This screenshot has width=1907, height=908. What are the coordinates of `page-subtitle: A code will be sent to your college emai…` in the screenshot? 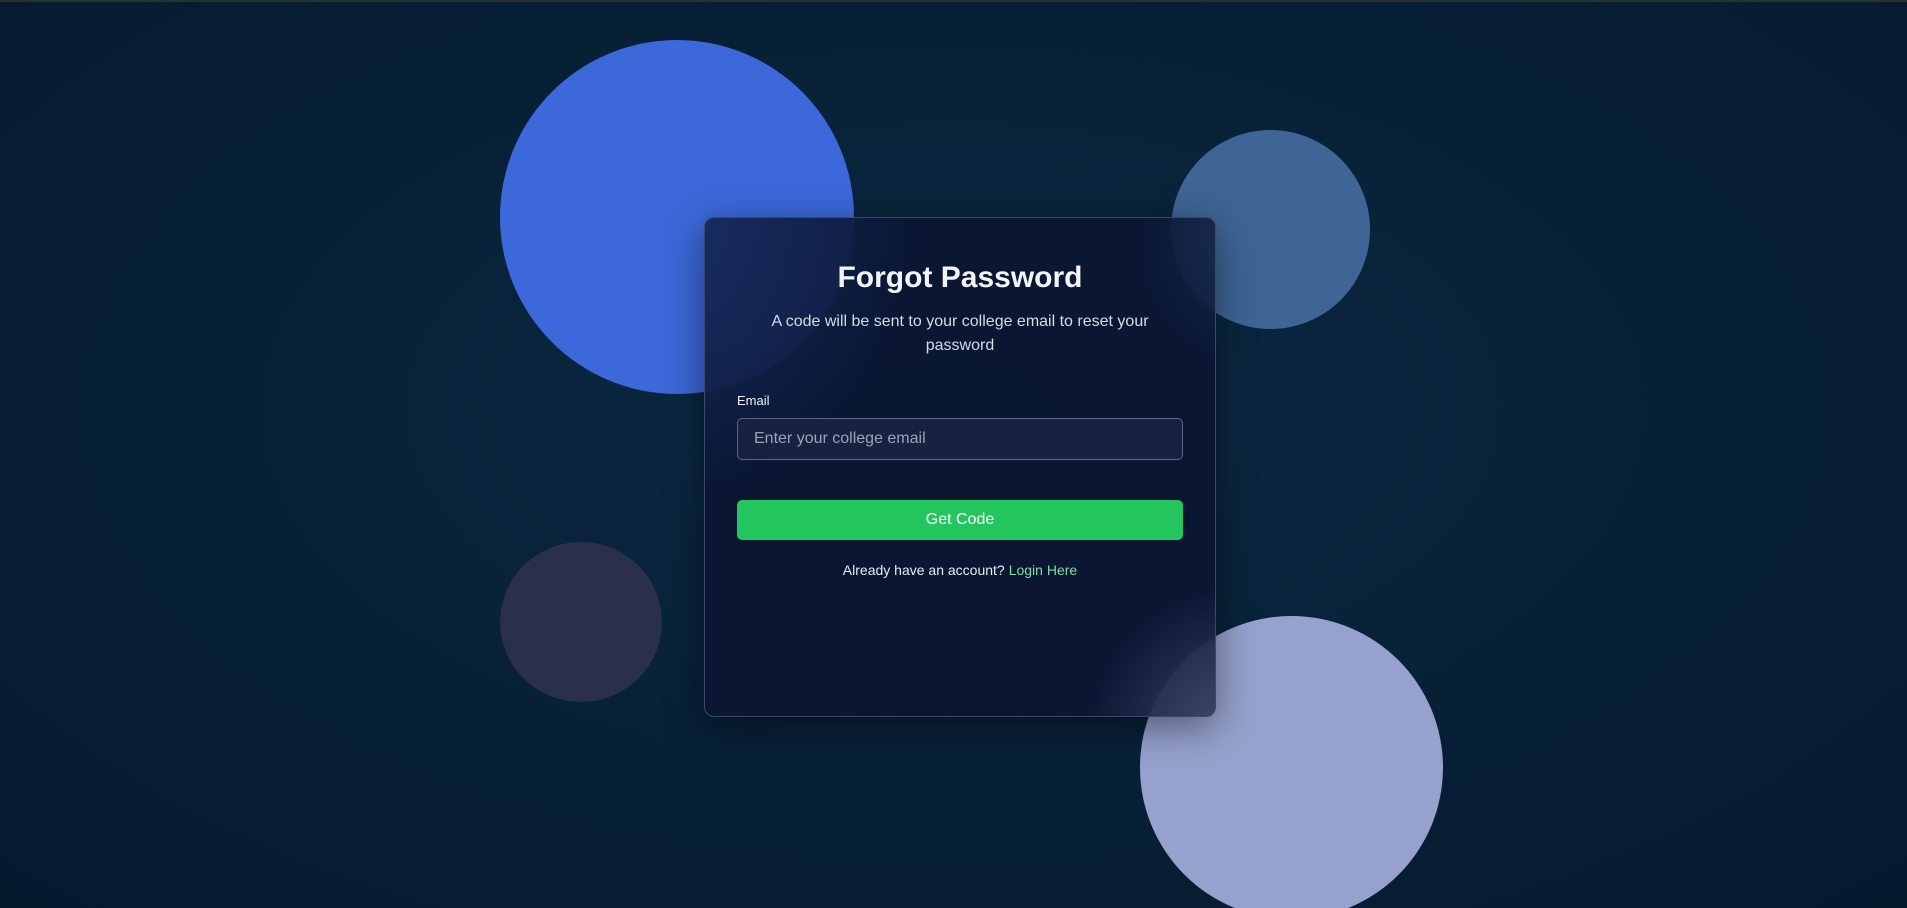 It's located at (960, 333).